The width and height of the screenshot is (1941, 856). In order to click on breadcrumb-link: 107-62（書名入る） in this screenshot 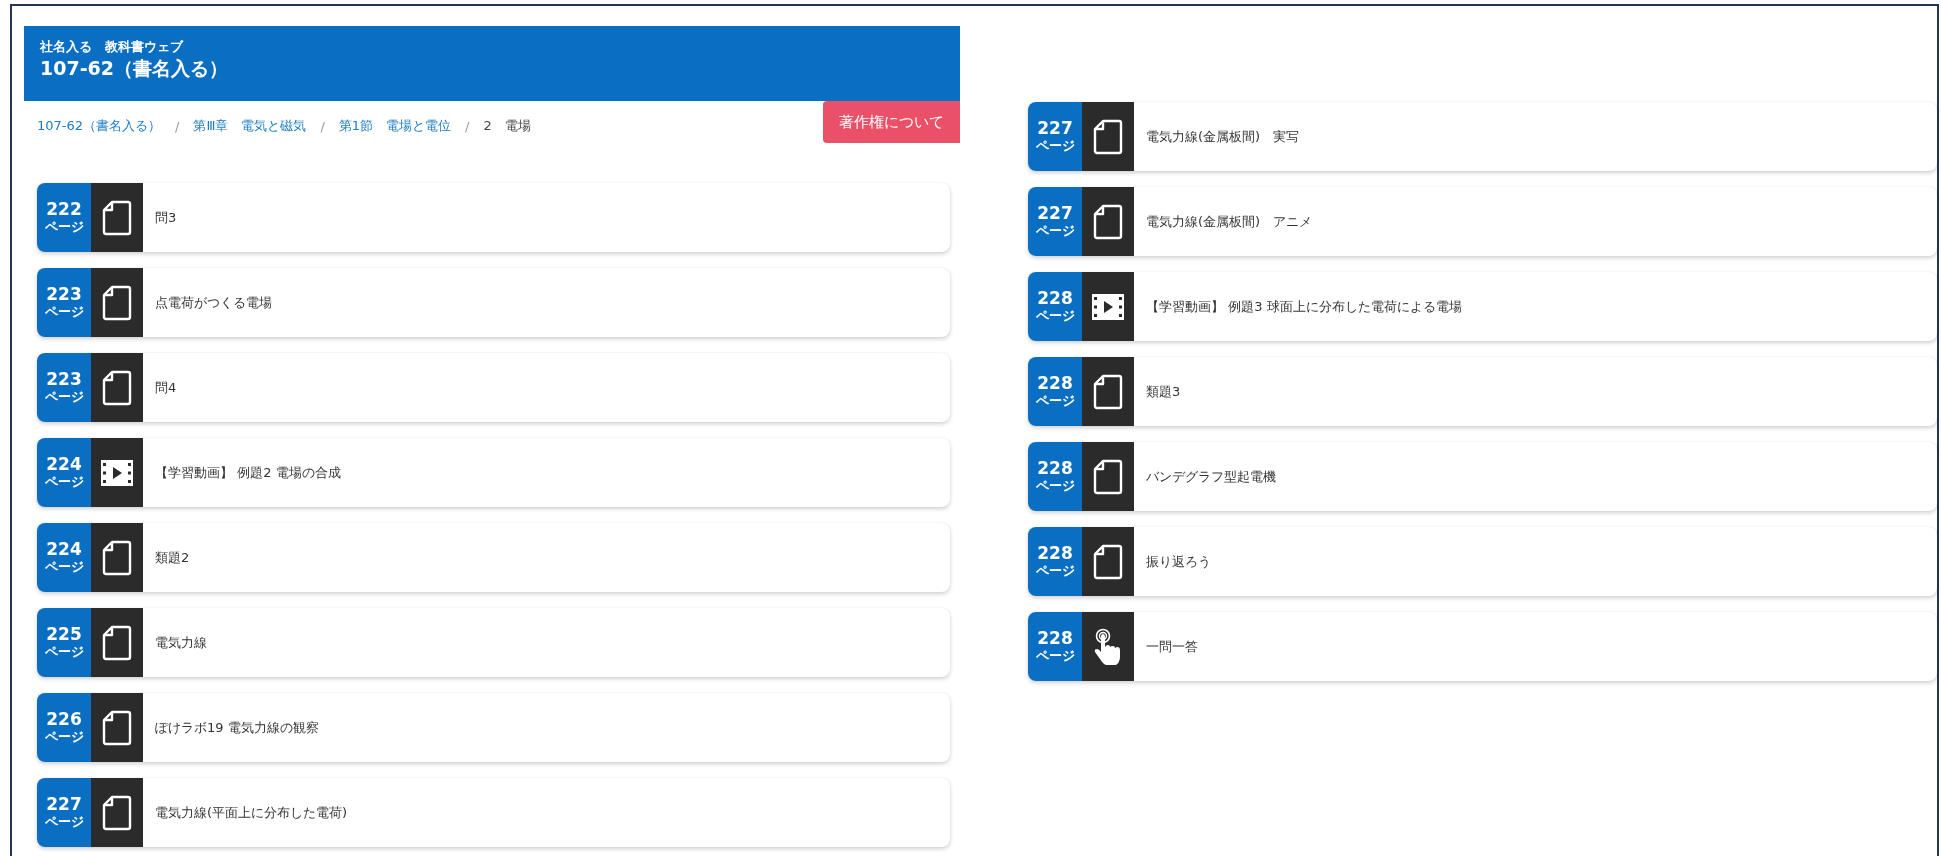, I will do `click(99, 126)`.